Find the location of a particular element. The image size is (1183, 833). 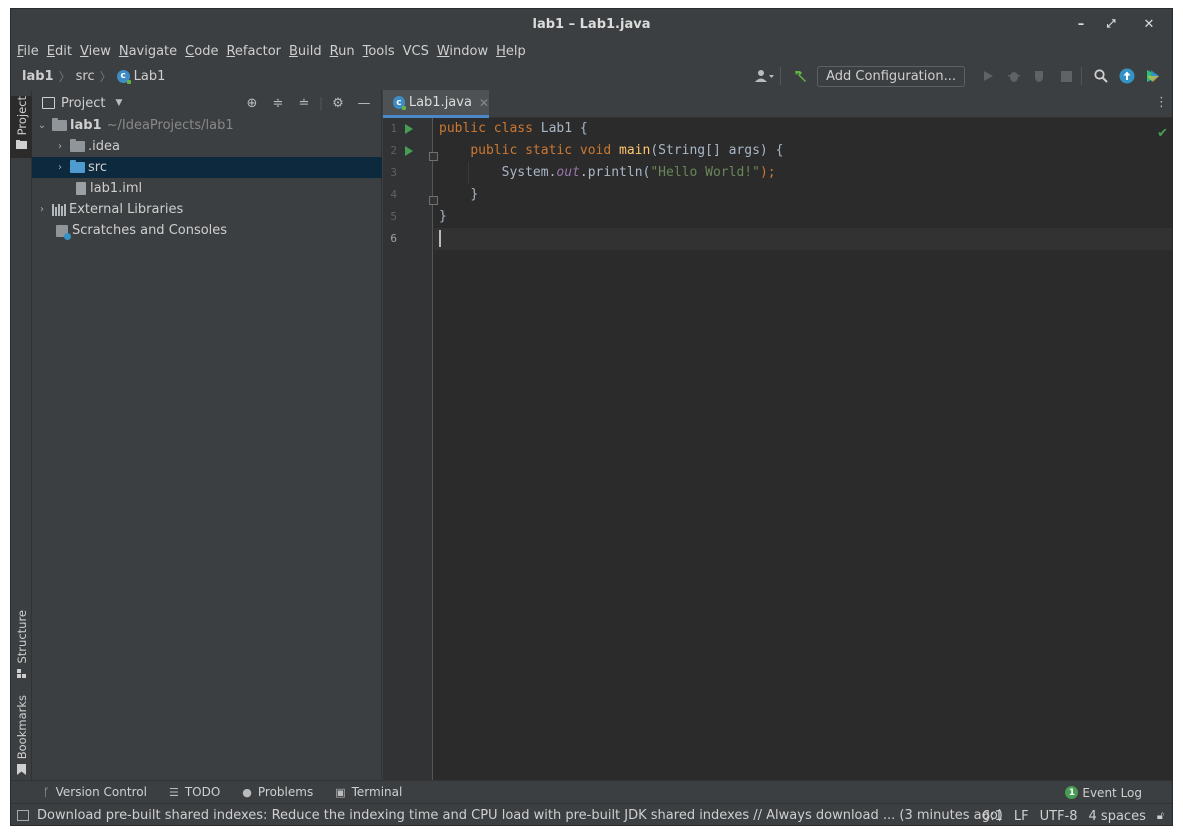

toolbar-divider is located at coordinates (781, 76).